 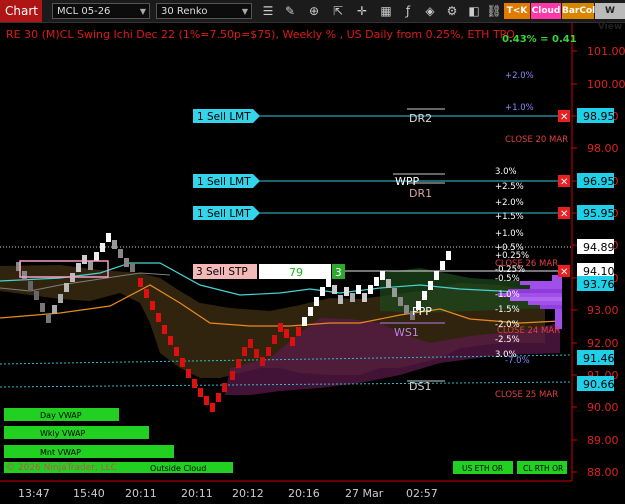 I want to click on close-label: CLOSE 25 MAR, so click(x=526, y=395).